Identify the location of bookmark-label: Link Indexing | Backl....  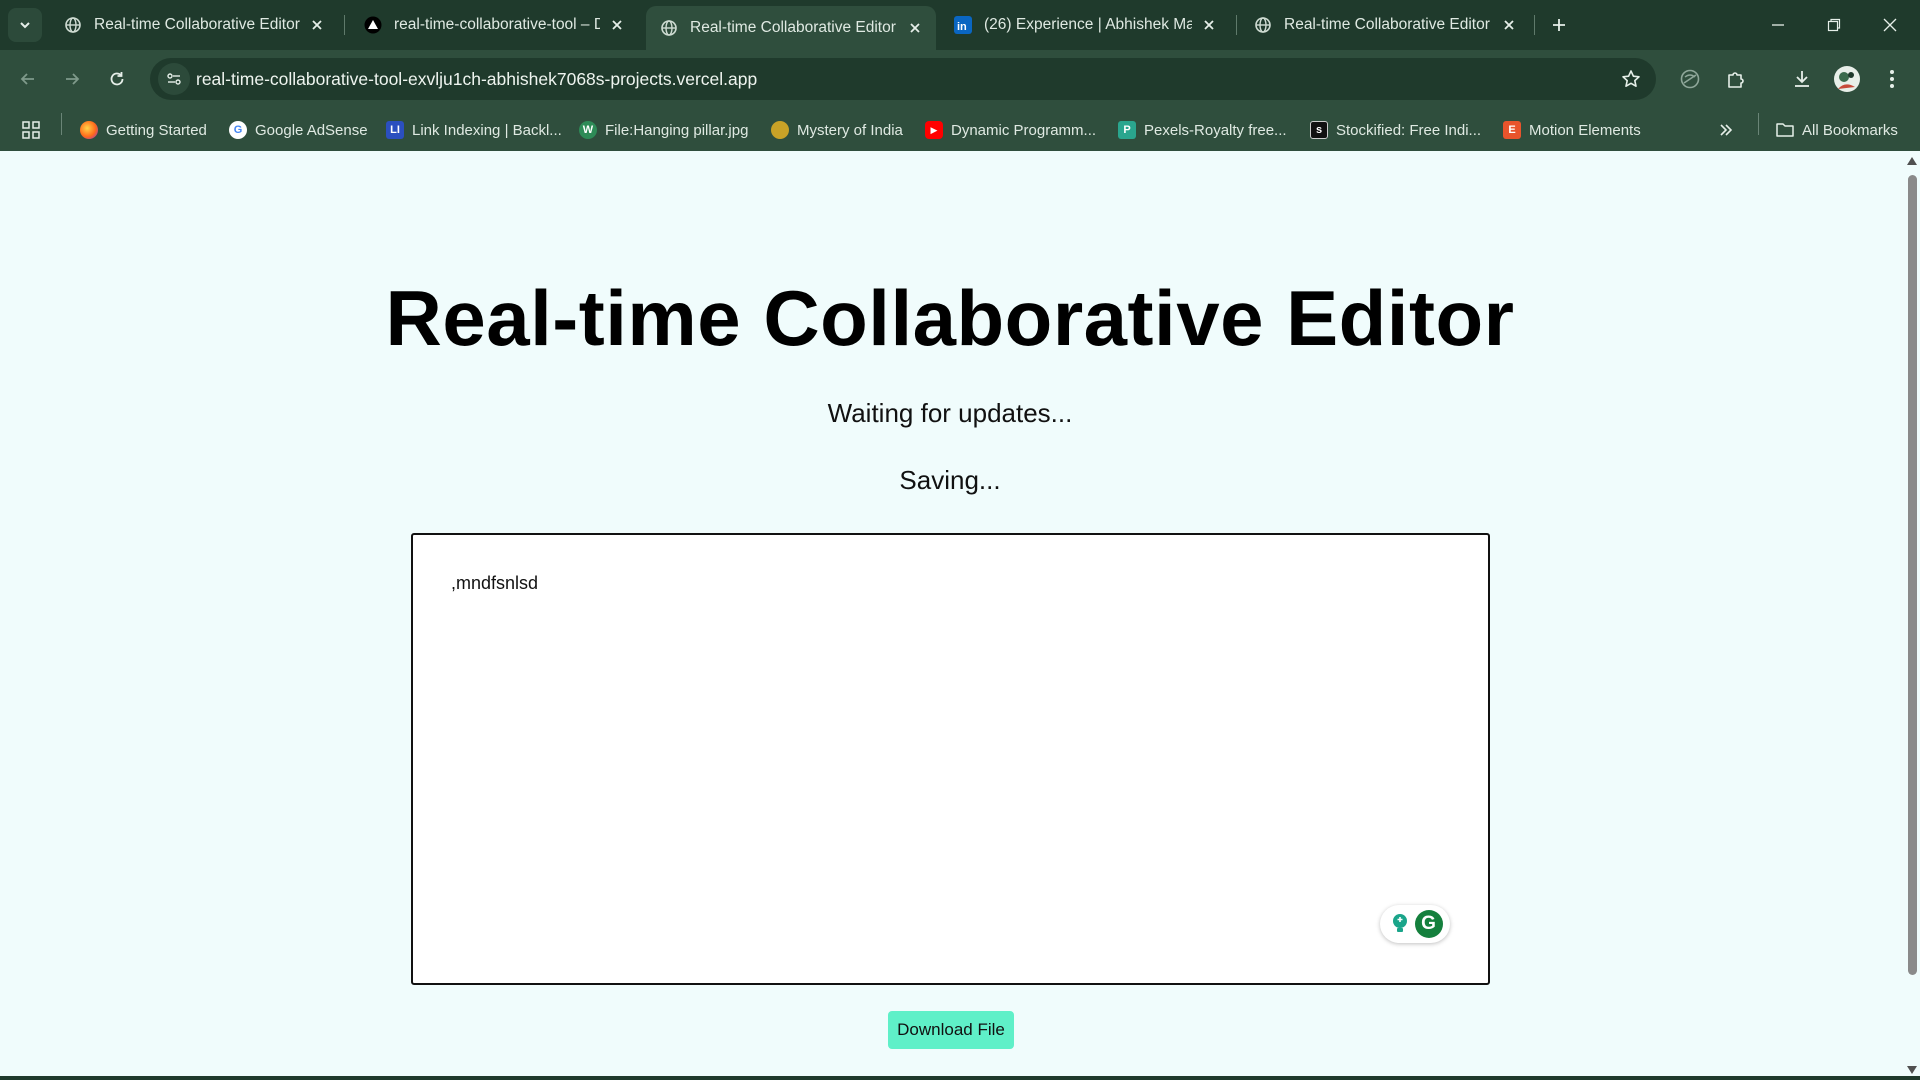
(487, 130).